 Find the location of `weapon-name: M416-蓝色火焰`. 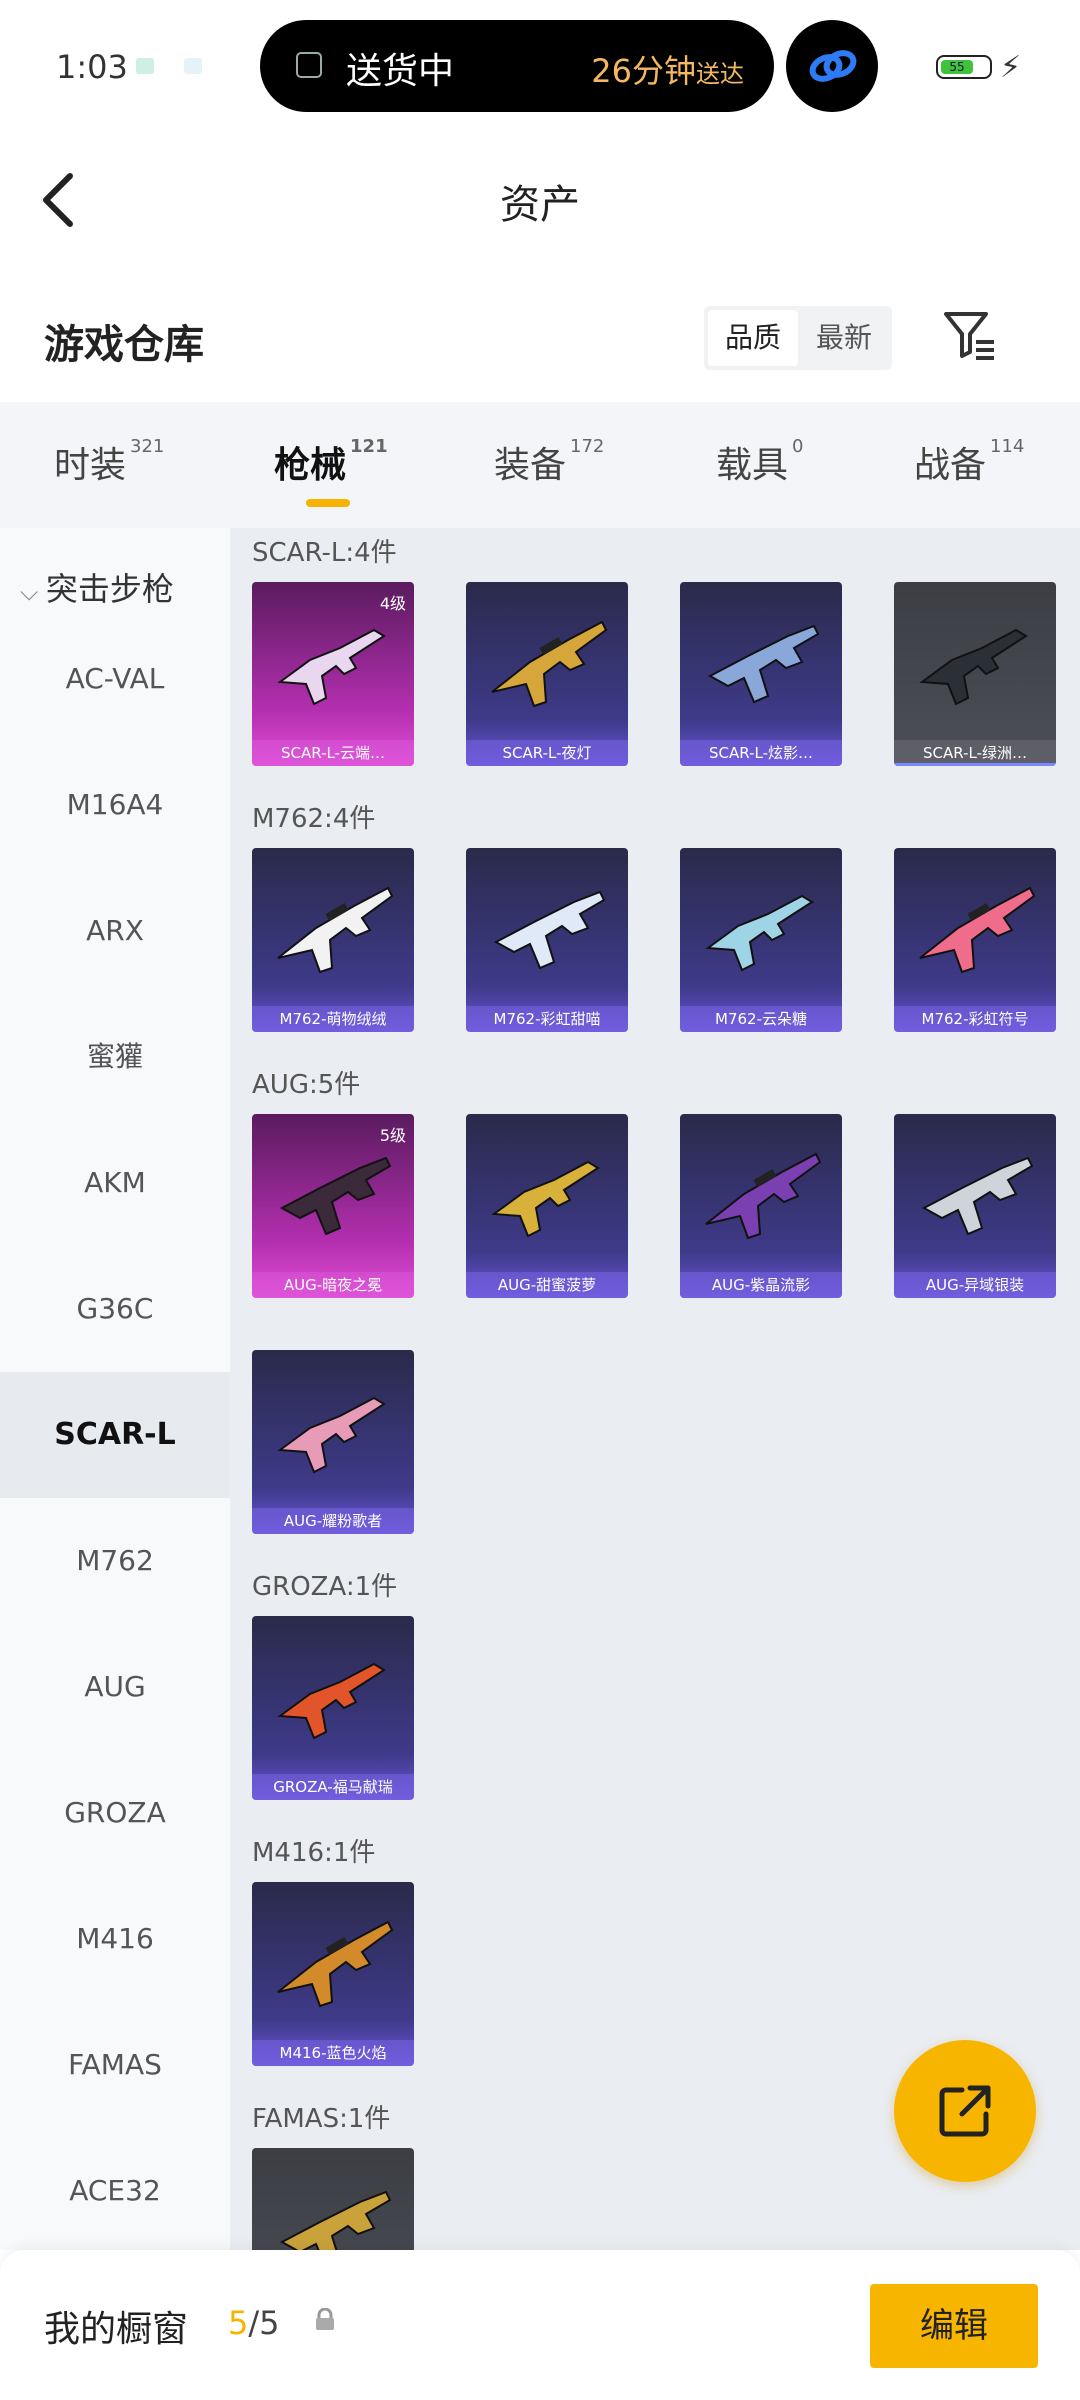

weapon-name: M416-蓝色火焰 is located at coordinates (333, 2053).